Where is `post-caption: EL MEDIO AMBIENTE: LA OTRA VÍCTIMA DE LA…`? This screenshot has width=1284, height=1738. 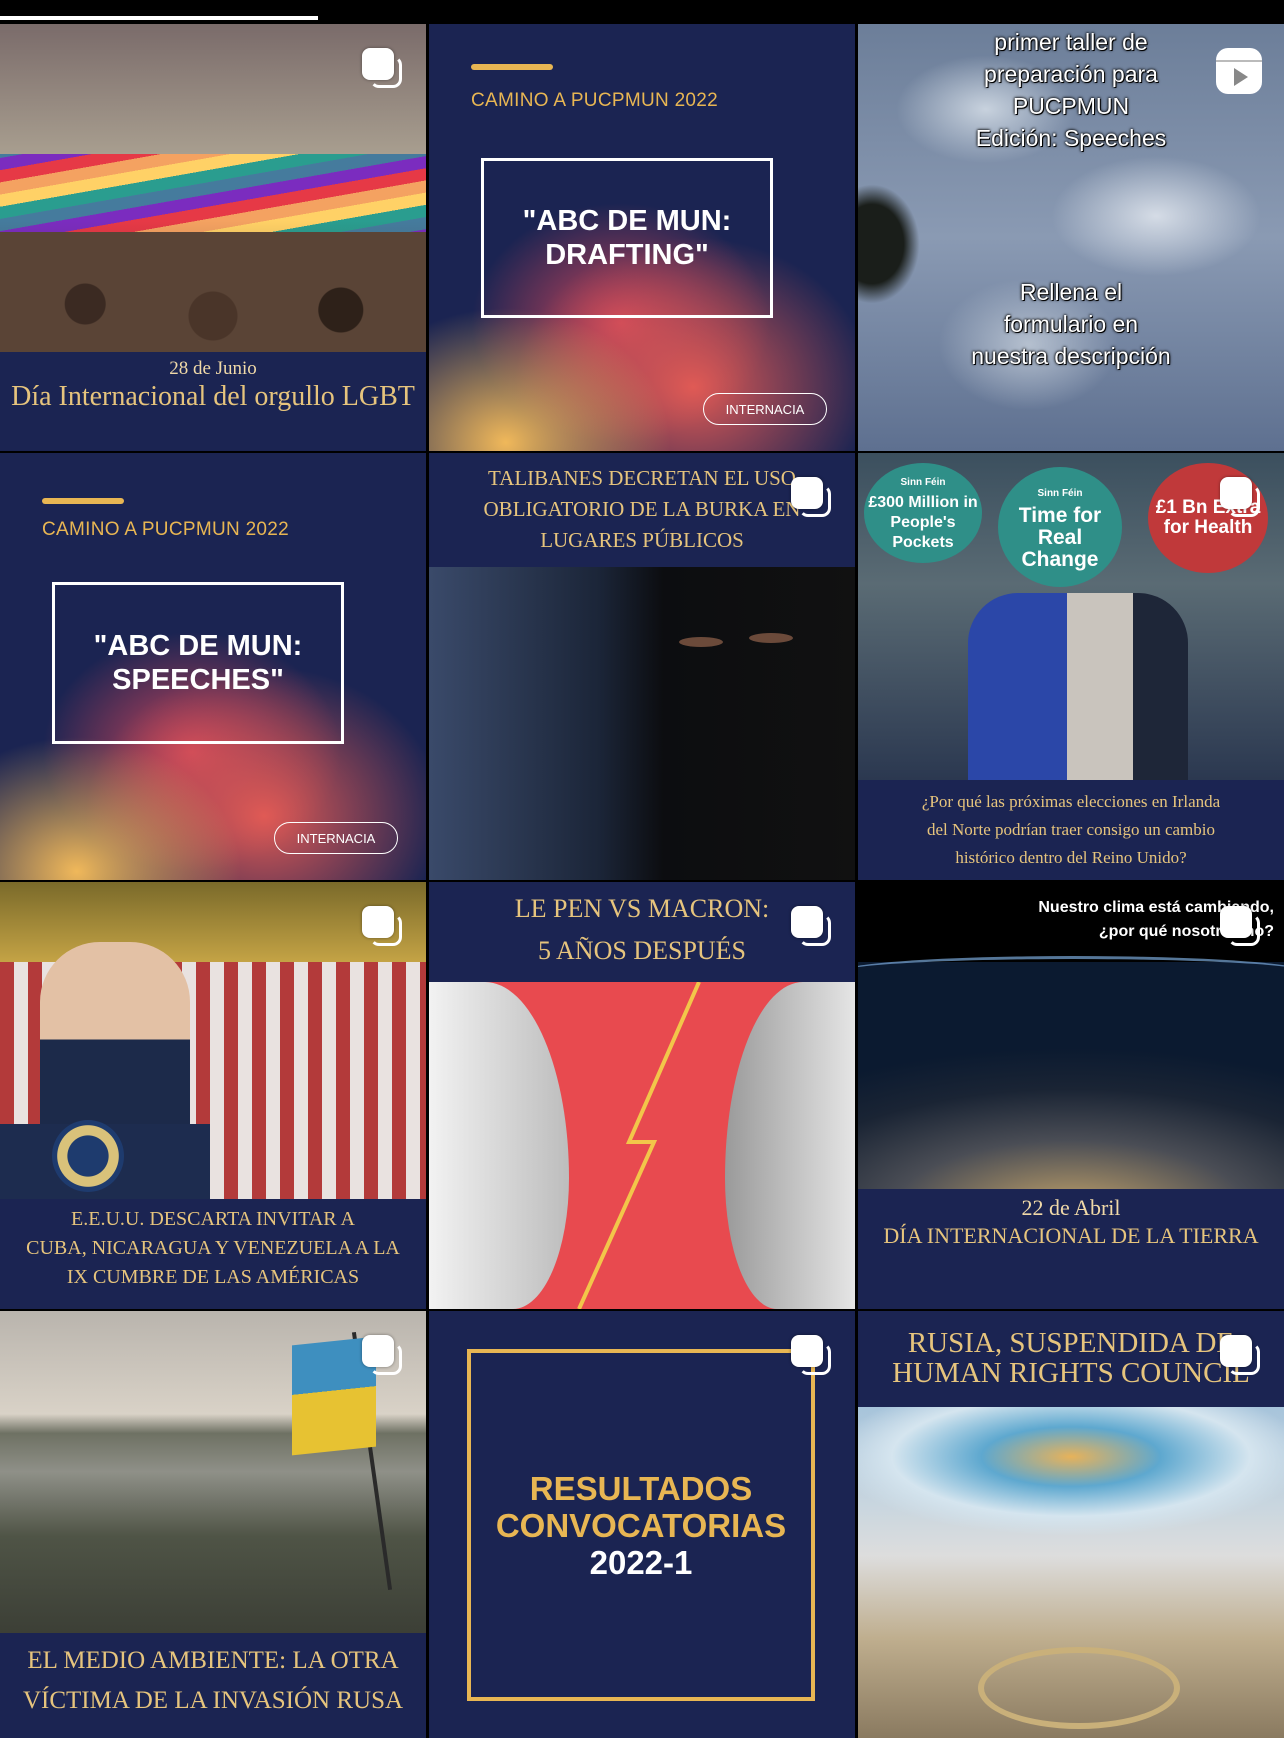 post-caption: EL MEDIO AMBIENTE: LA OTRA VÍCTIMA DE LA… is located at coordinates (213, 1685).